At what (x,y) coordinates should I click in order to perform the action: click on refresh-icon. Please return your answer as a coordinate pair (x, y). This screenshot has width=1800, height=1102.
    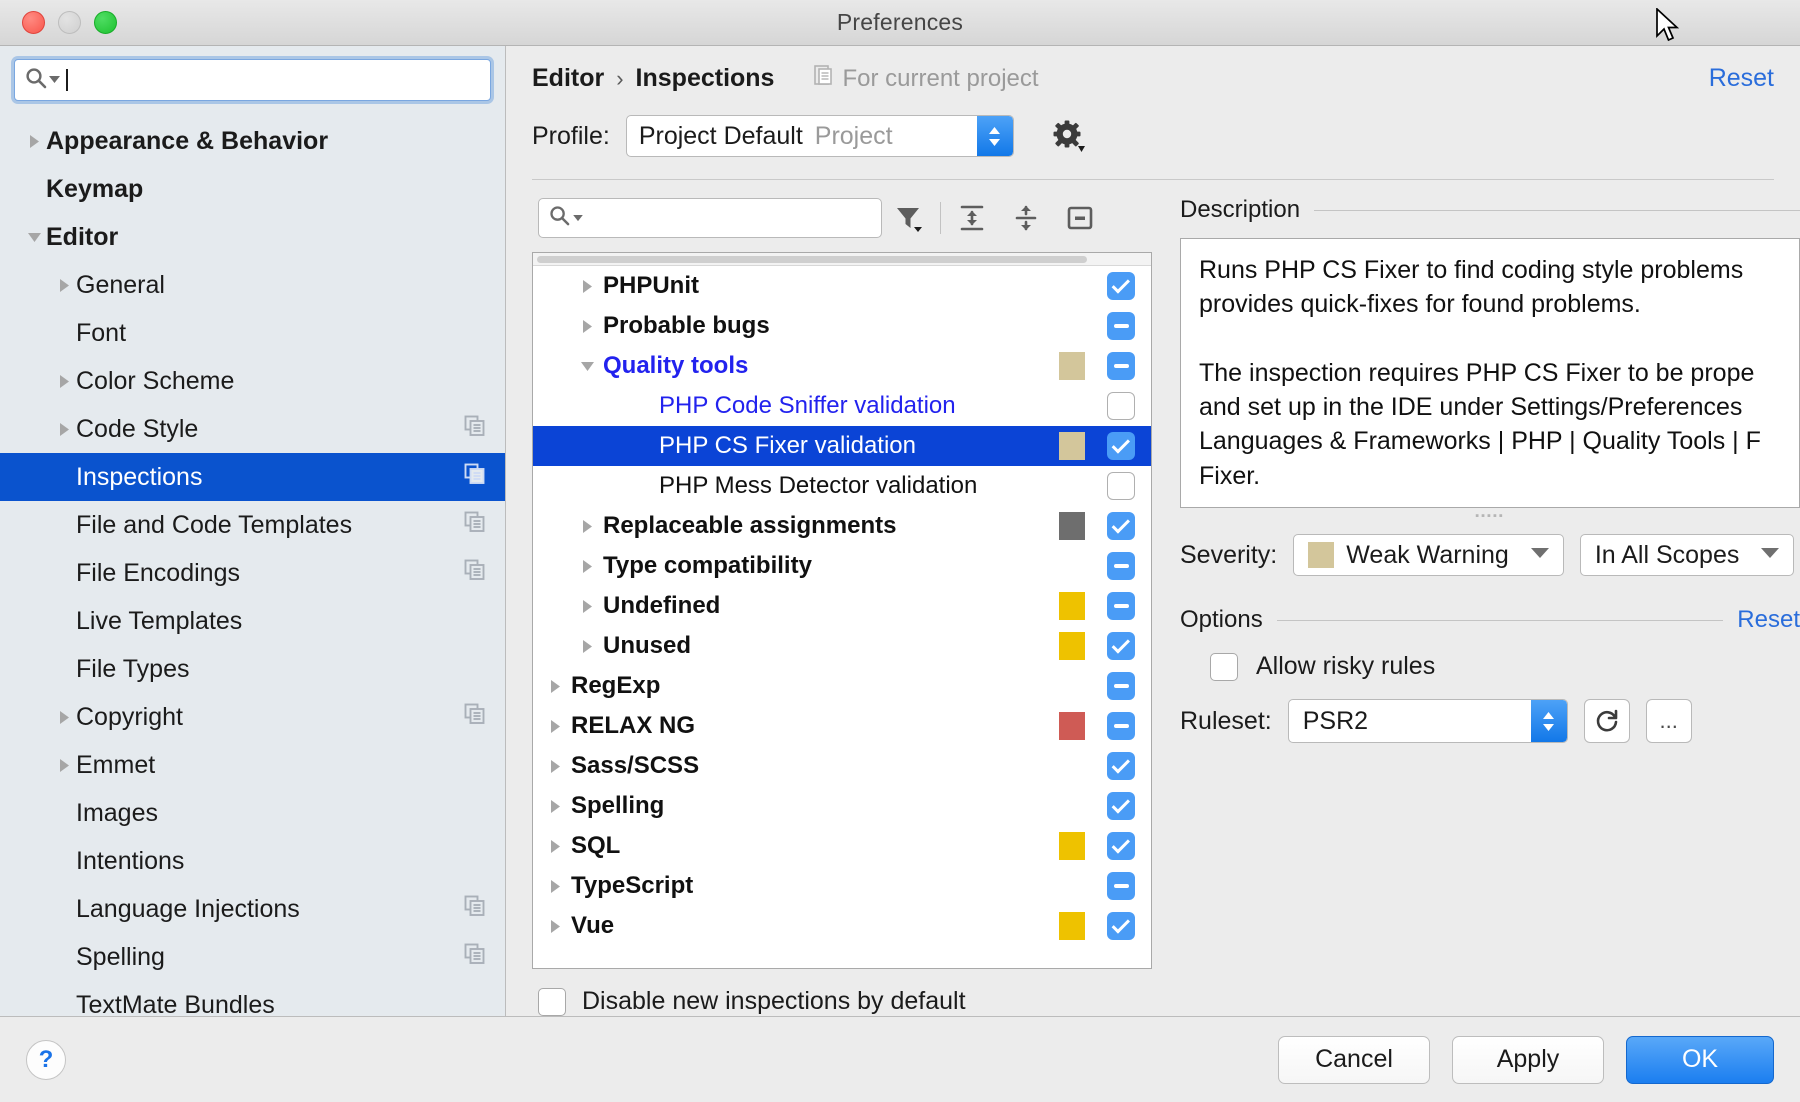
    Looking at the image, I should click on (1606, 721).